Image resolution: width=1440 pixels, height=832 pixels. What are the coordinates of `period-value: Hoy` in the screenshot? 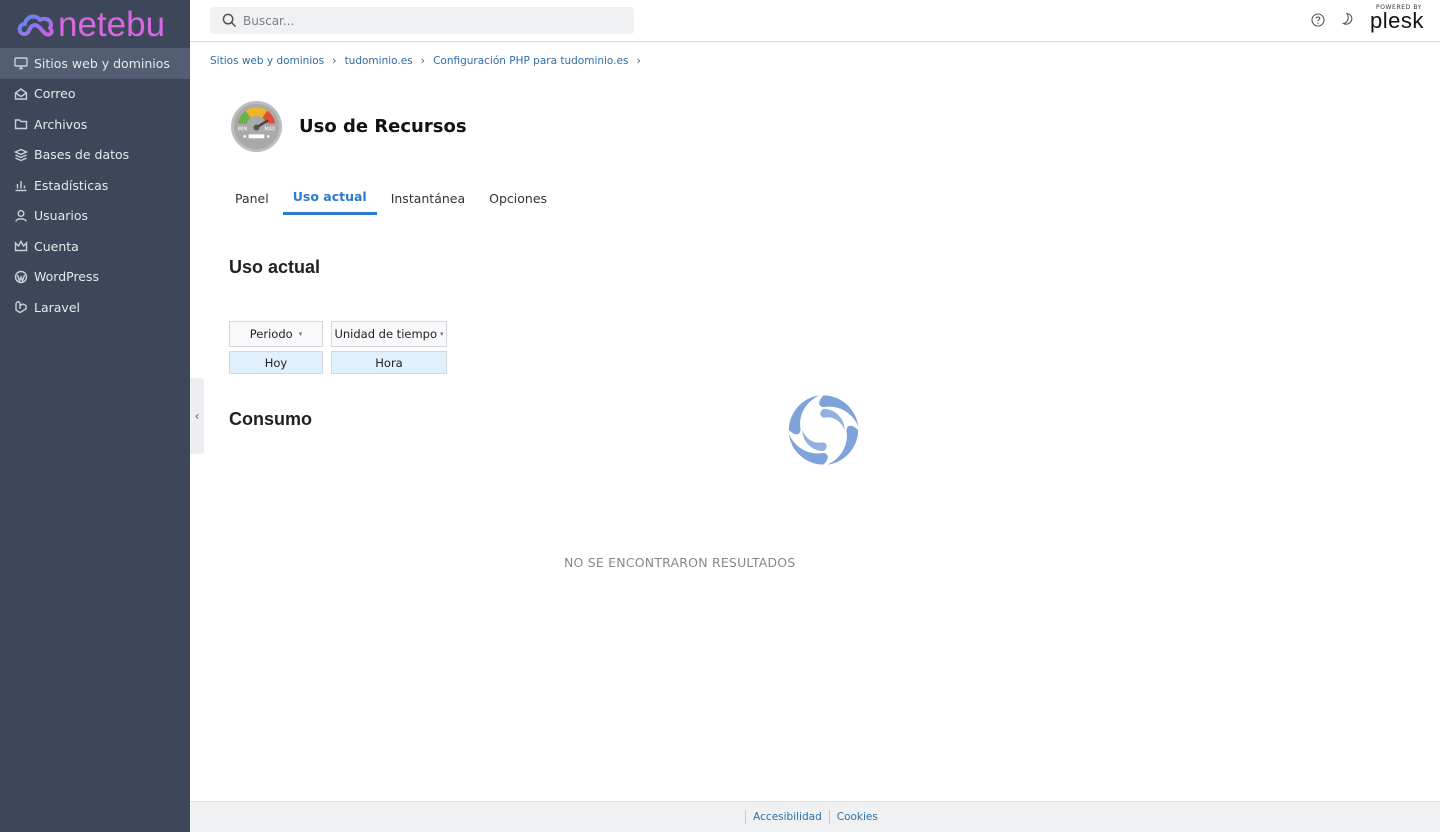 It's located at (276, 362).